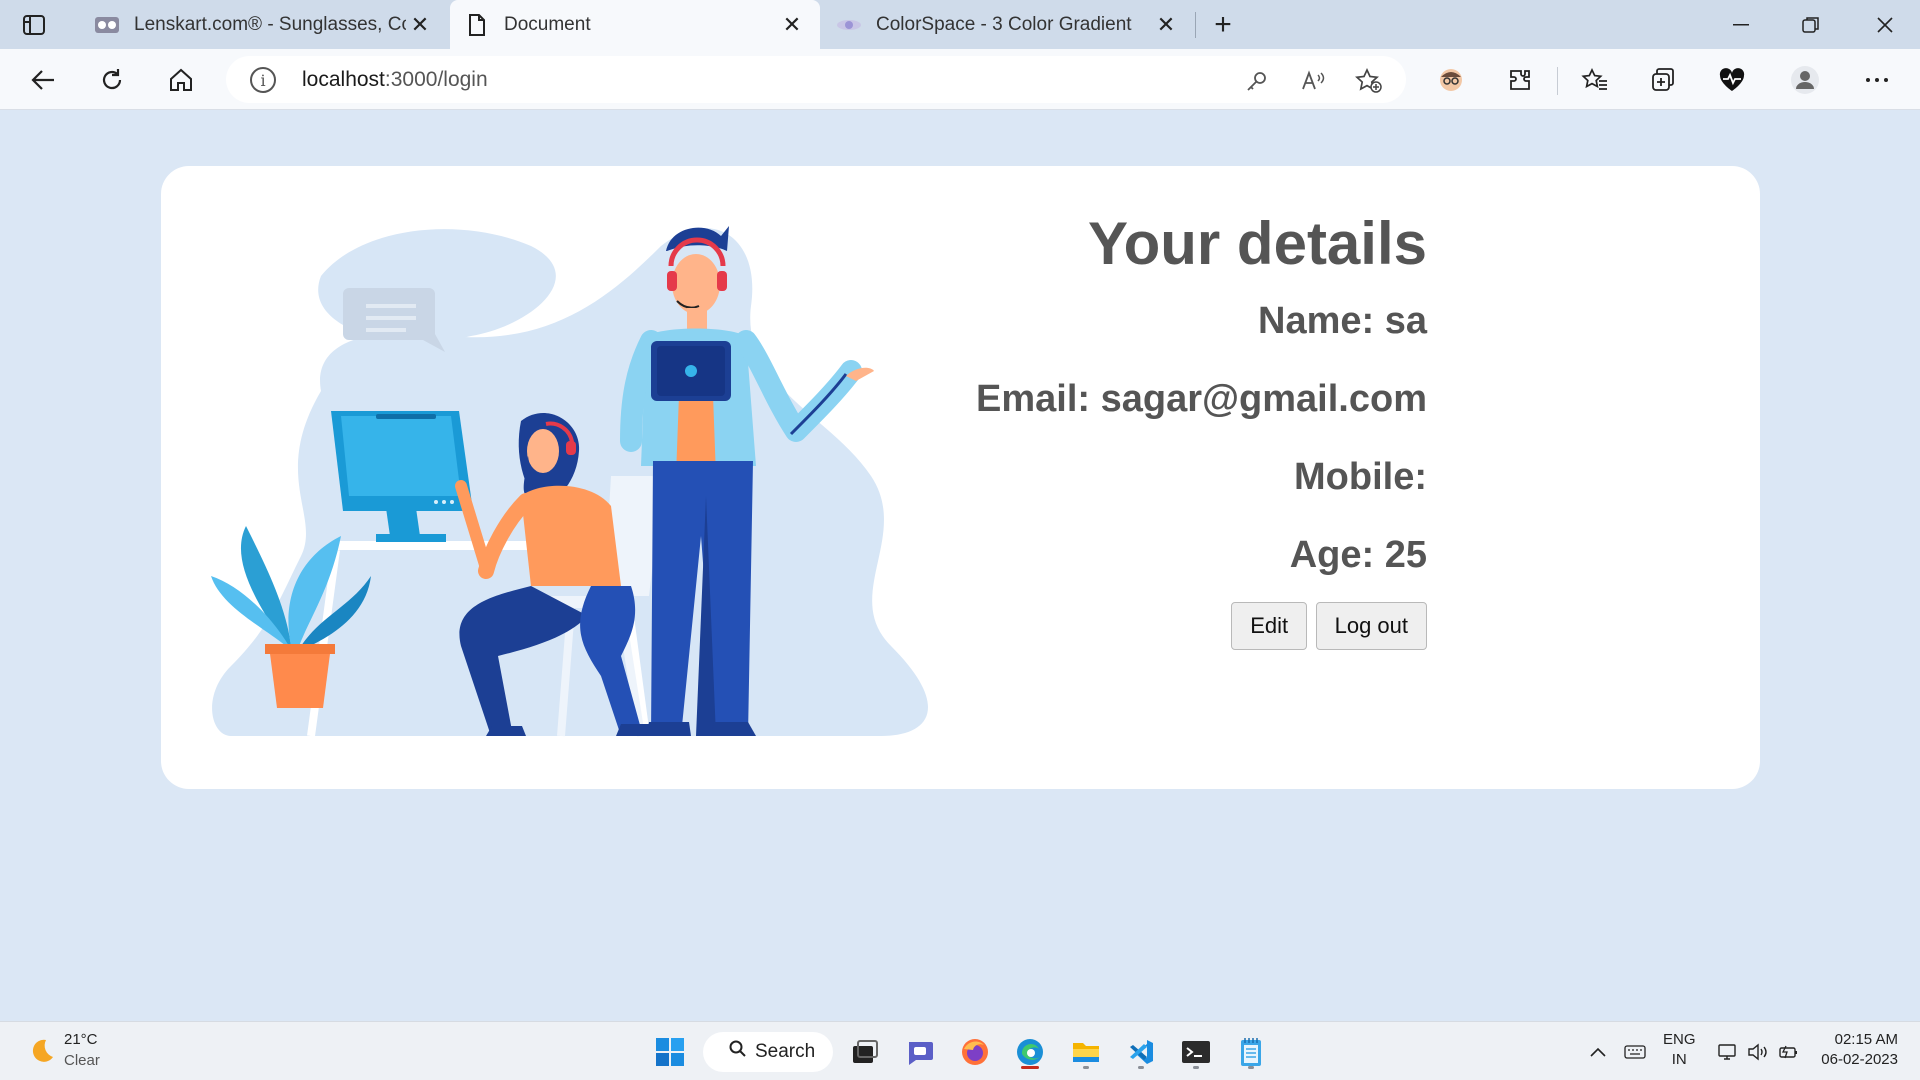  I want to click on tab-divider, so click(1195, 25).